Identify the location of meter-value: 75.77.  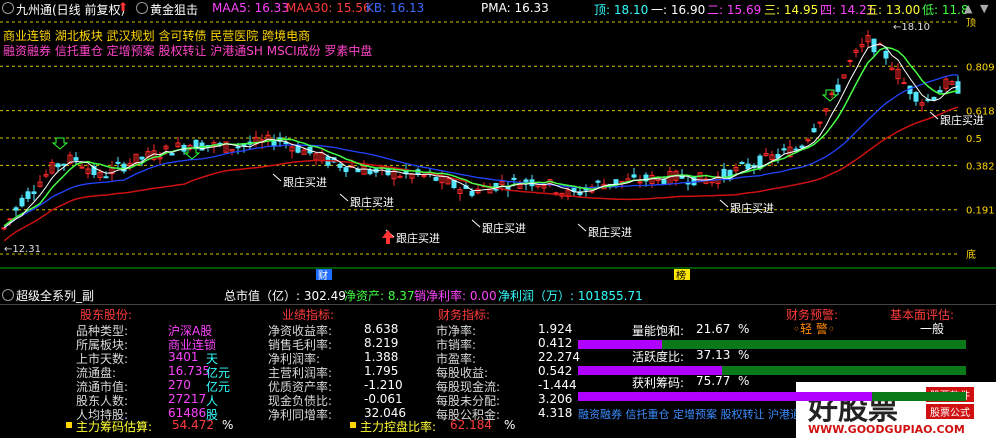
(713, 381).